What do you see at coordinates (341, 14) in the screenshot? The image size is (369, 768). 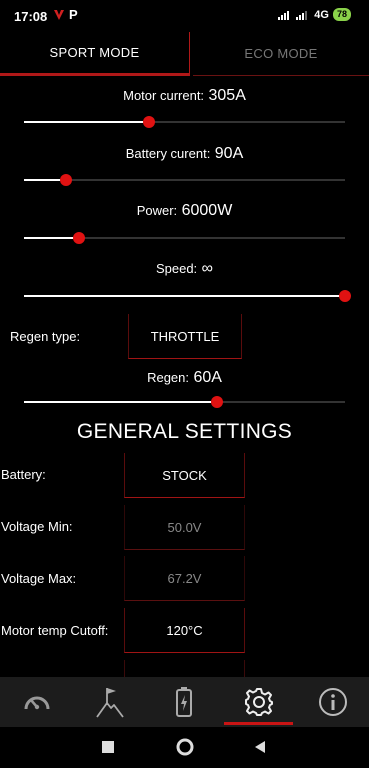 I see `battery-level: 78` at bounding box center [341, 14].